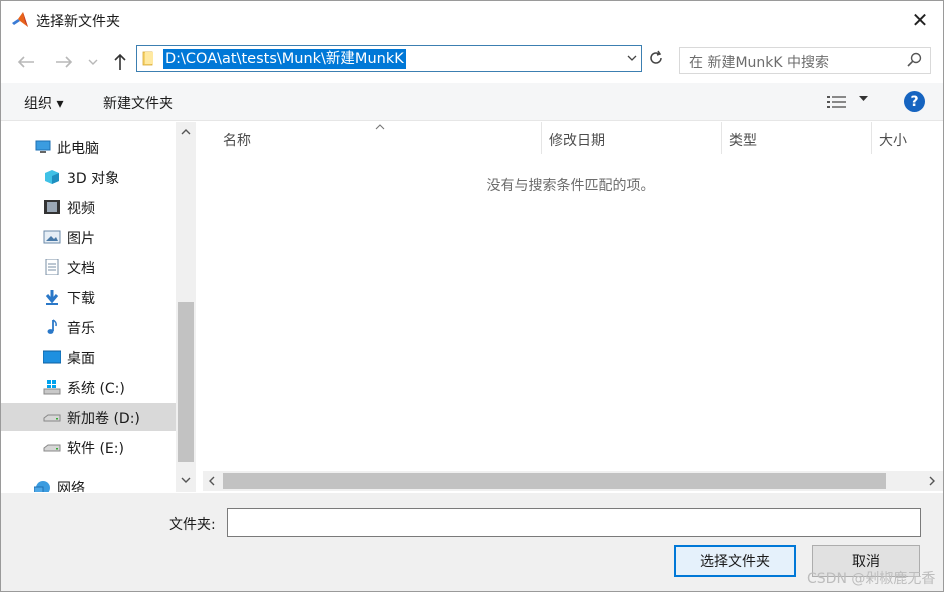 The image size is (944, 592). What do you see at coordinates (95, 449) in the screenshot?
I see `sidebar-item-label: 软件 (E:)` at bounding box center [95, 449].